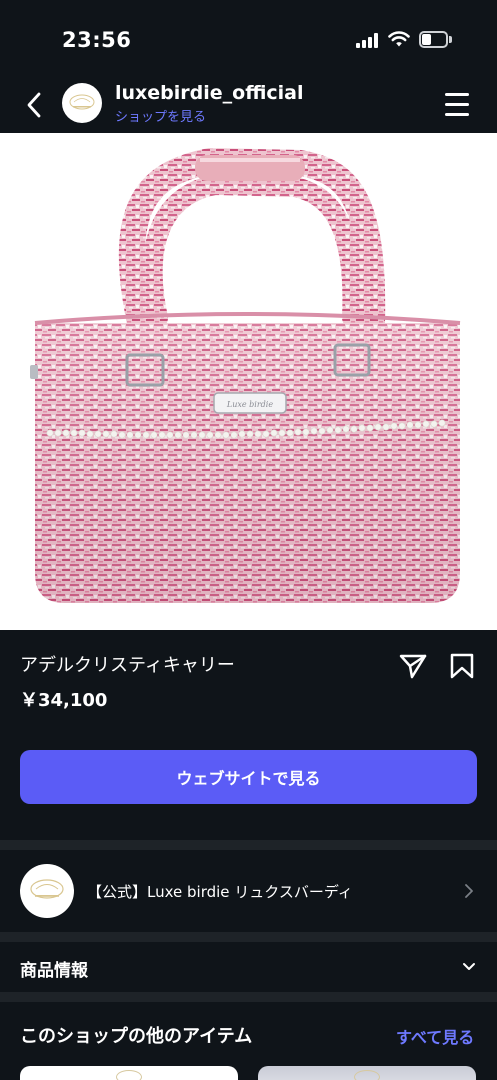 The width and height of the screenshot is (497, 1080). What do you see at coordinates (462, 666) in the screenshot?
I see `bookmark-icon` at bounding box center [462, 666].